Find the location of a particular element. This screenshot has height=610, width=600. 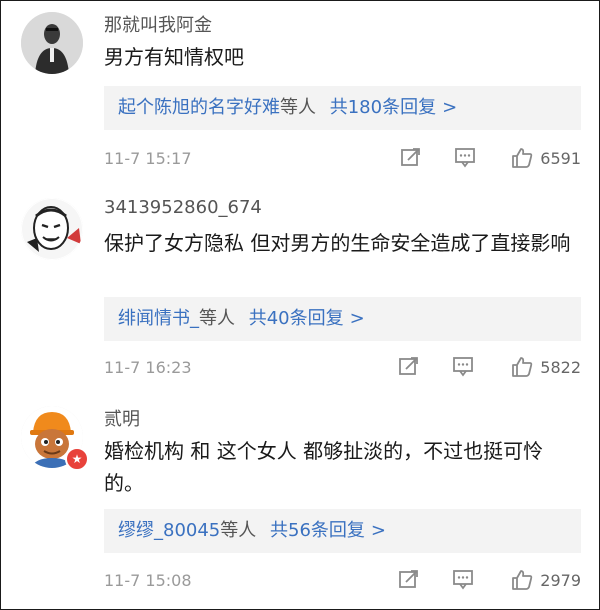

reply-summary: 缪缪_80045等人 共56条回复 > is located at coordinates (342, 531).